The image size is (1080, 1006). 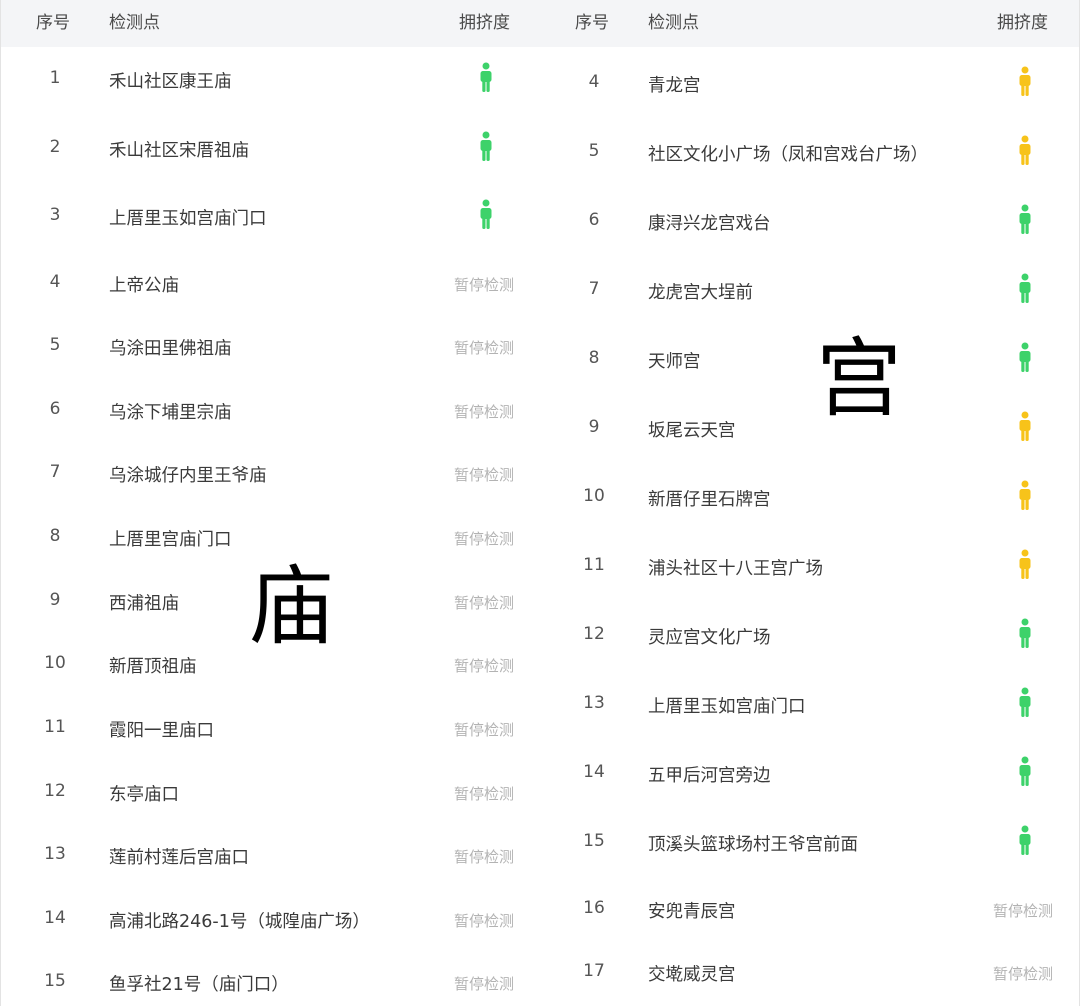 What do you see at coordinates (170, 413) in the screenshot?
I see `location-name: 乌涂下埔里宗庙` at bounding box center [170, 413].